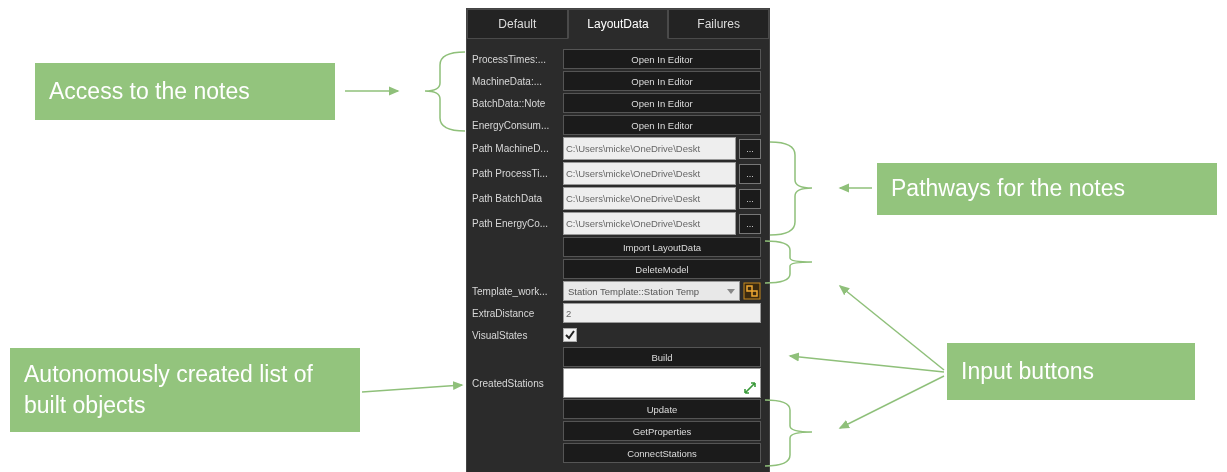  I want to click on property-label: BatchData::Note, so click(509, 103).